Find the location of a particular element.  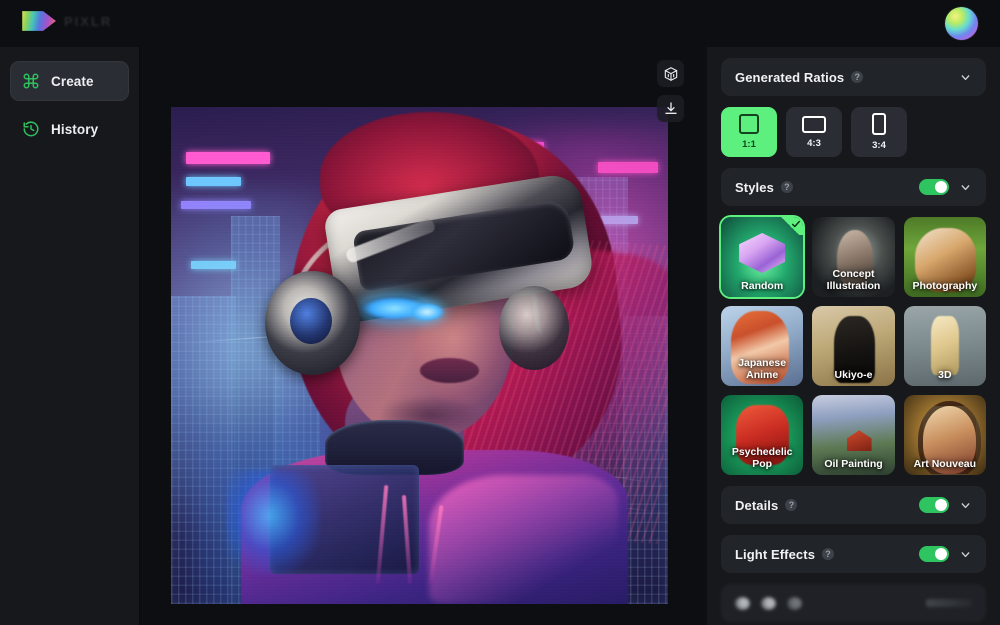

section-details: Details ? is located at coordinates (853, 505).